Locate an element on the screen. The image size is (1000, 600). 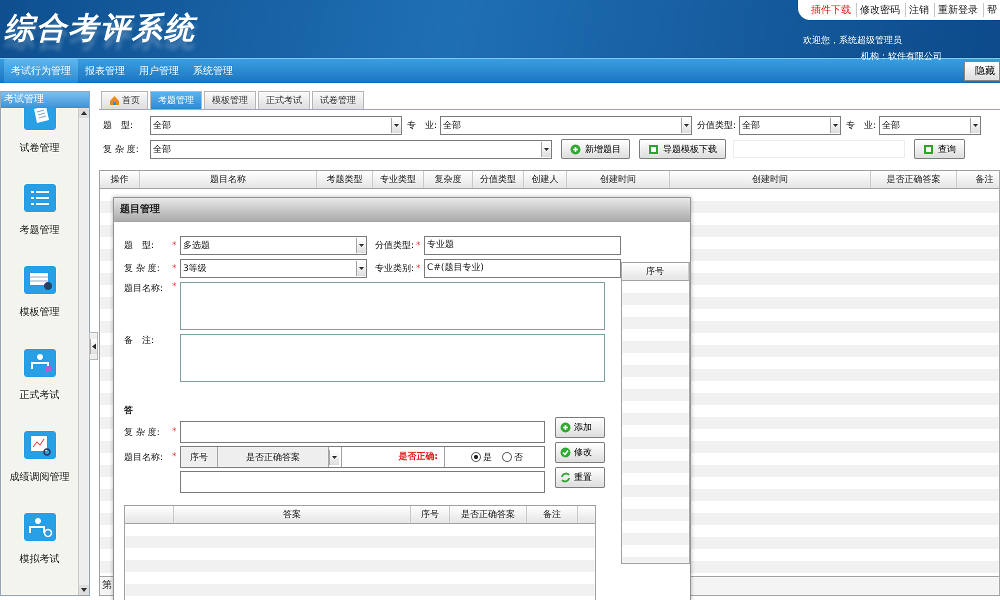
select-field: 3等级 is located at coordinates (273, 268).